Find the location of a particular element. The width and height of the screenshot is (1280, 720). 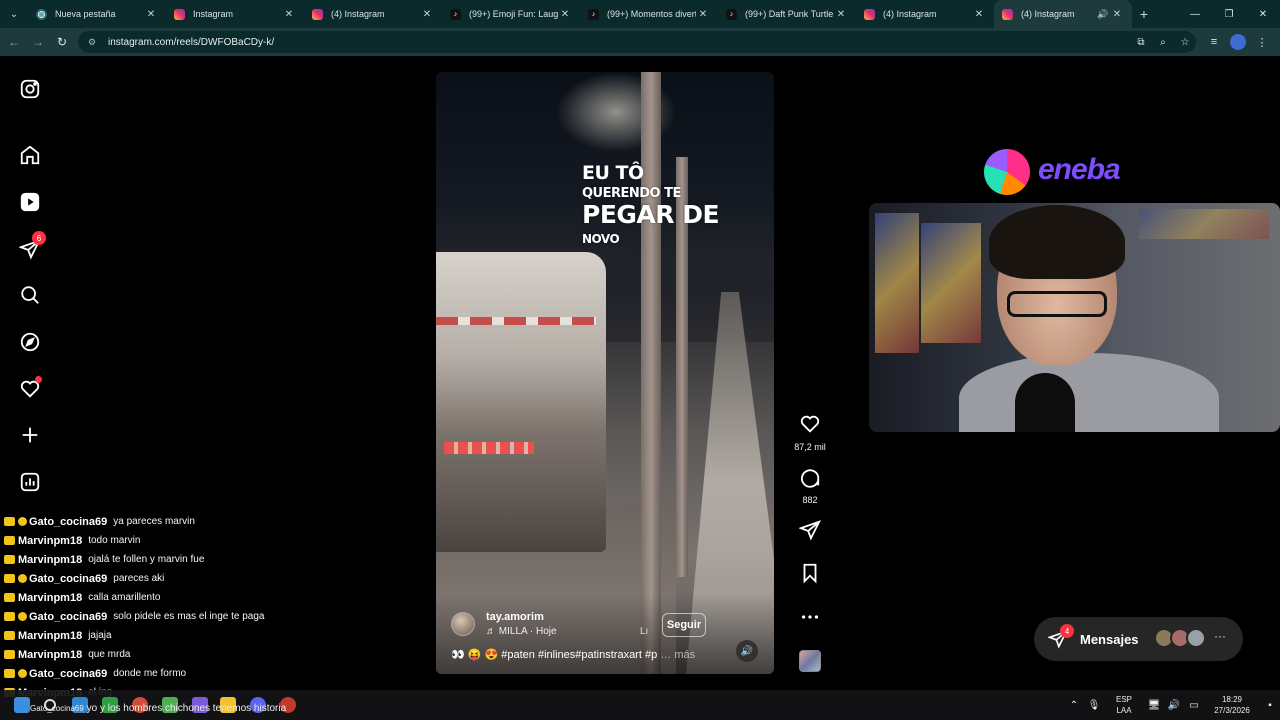

avatar is located at coordinates (463, 624).